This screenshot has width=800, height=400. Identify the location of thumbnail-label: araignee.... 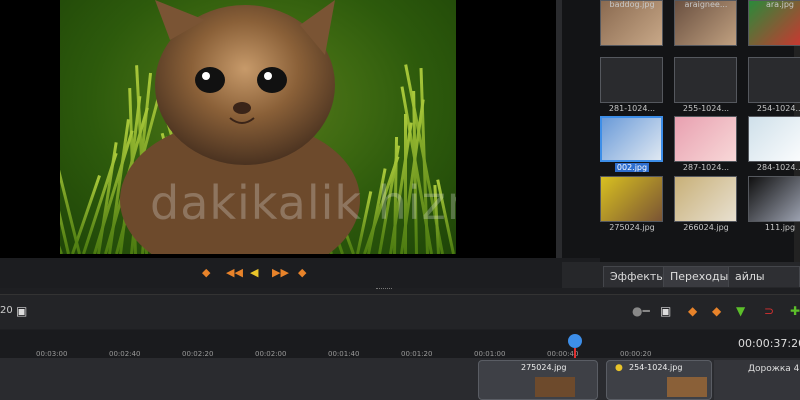
(706, 4).